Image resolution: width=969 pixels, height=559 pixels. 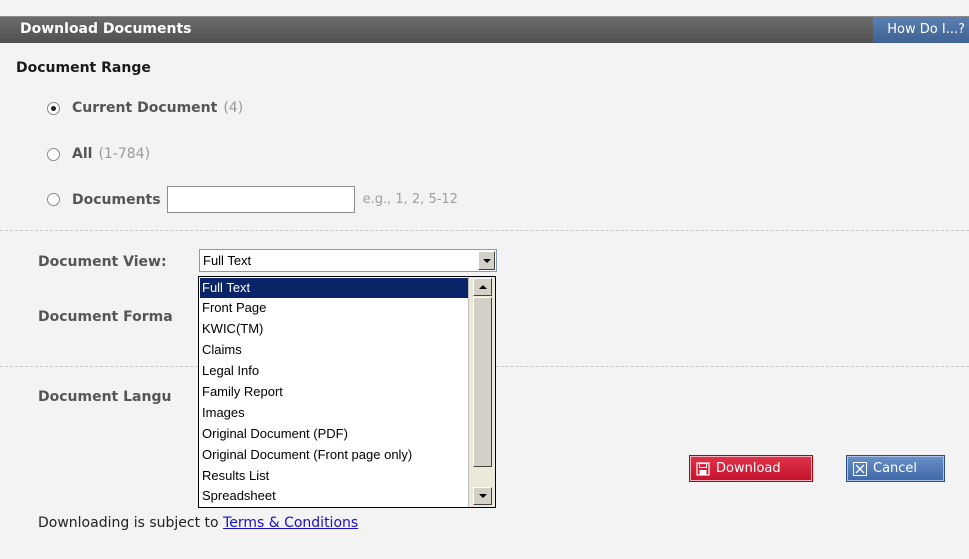 I want to click on radio-current-document, so click(x=53, y=108).